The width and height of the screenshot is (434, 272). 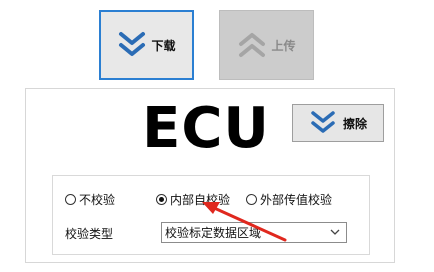 What do you see at coordinates (283, 45) in the screenshot?
I see `upload-button-label: 上传` at bounding box center [283, 45].